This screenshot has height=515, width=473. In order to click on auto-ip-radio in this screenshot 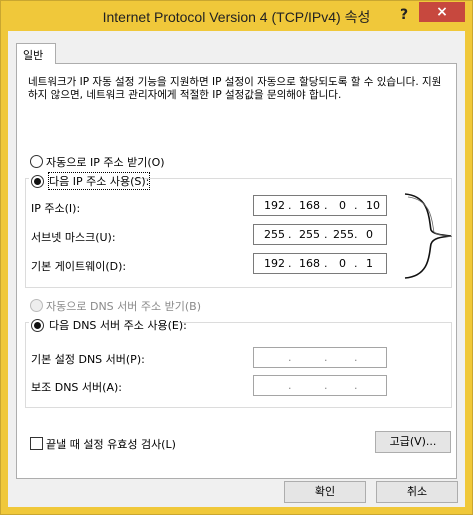, I will do `click(36, 161)`.